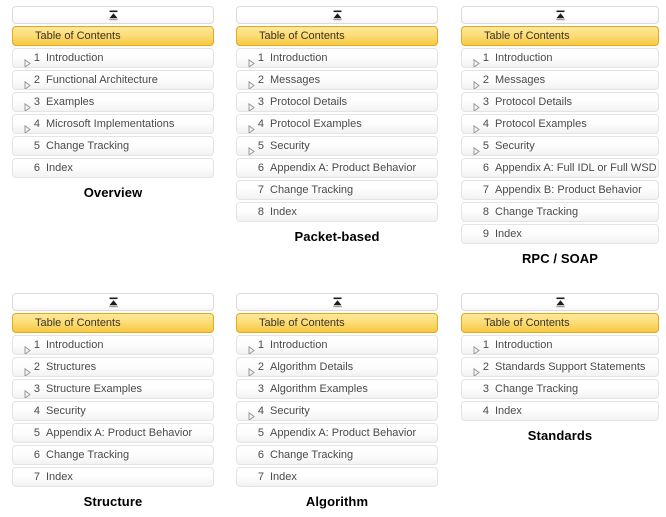  What do you see at coordinates (260, 212) in the screenshot?
I see `toc-item-number: 8` at bounding box center [260, 212].